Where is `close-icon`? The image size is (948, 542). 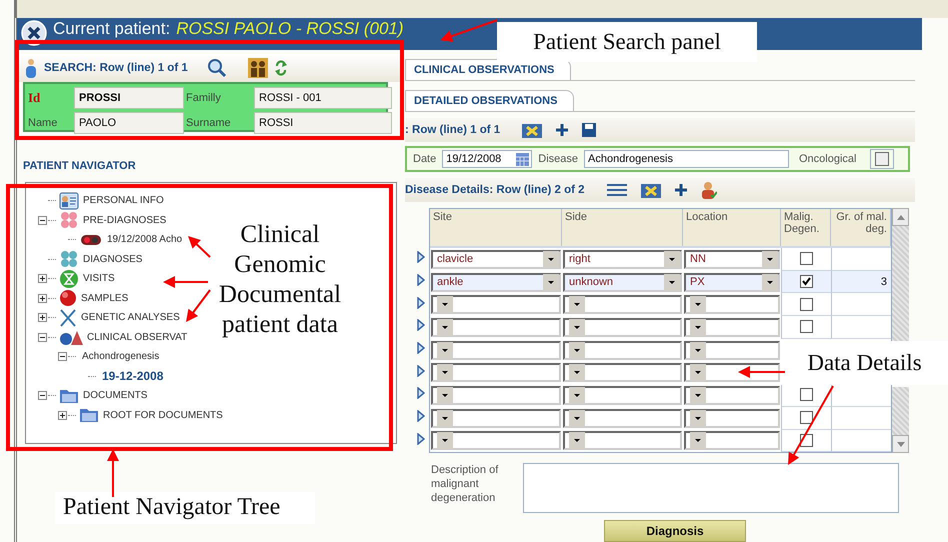
close-icon is located at coordinates (34, 33).